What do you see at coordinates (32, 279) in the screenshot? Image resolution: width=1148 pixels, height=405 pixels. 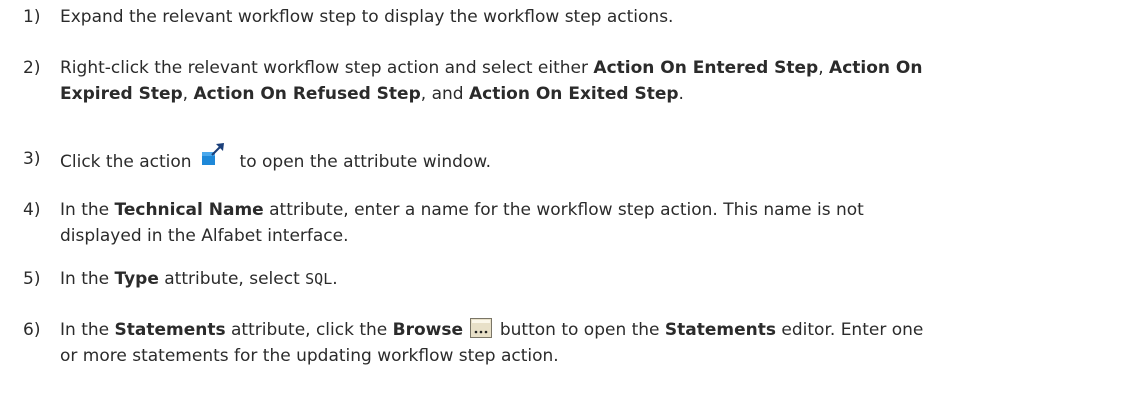 I see `step-number: 5)` at bounding box center [32, 279].